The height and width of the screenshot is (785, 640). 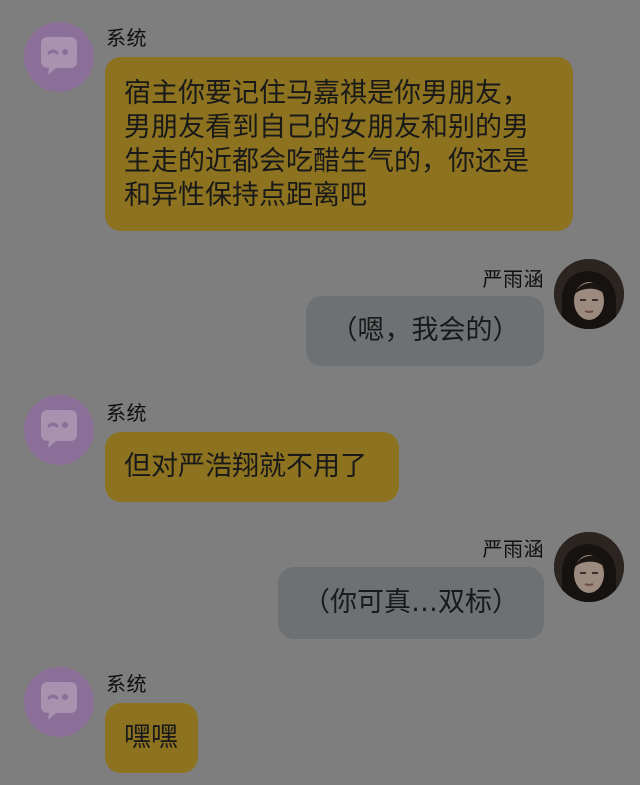 I want to click on message-text: 嘿嘿, so click(x=151, y=737).